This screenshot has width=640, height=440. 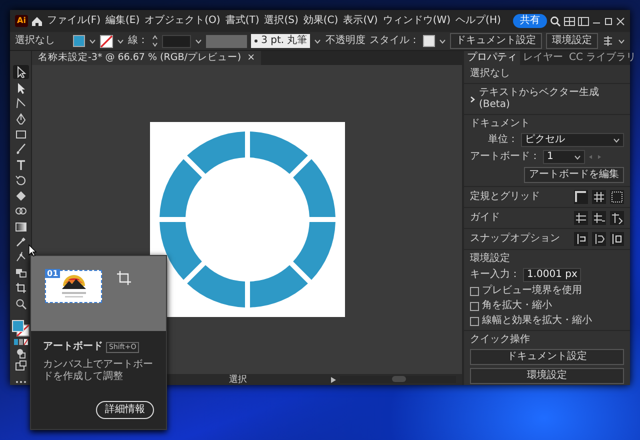 I want to click on section-heading: スナップオプション, so click(x=515, y=239).